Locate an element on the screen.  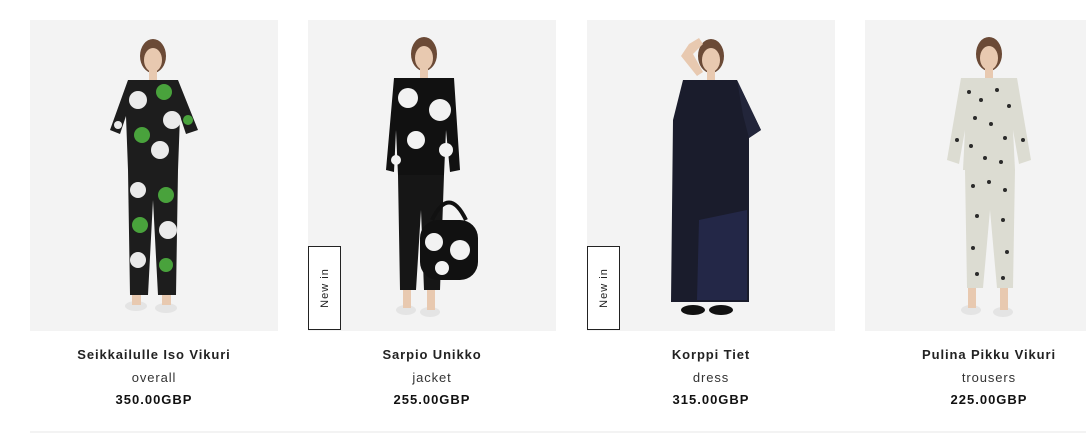
product-info: Pulina Pikku Vikuri trousers 225.00GBP is located at coordinates (975, 377).